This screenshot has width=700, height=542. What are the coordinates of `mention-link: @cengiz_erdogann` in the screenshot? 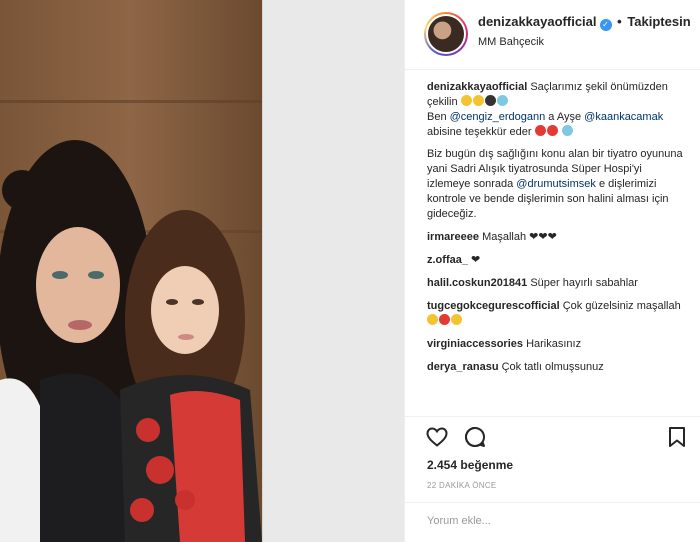 It's located at (498, 117).